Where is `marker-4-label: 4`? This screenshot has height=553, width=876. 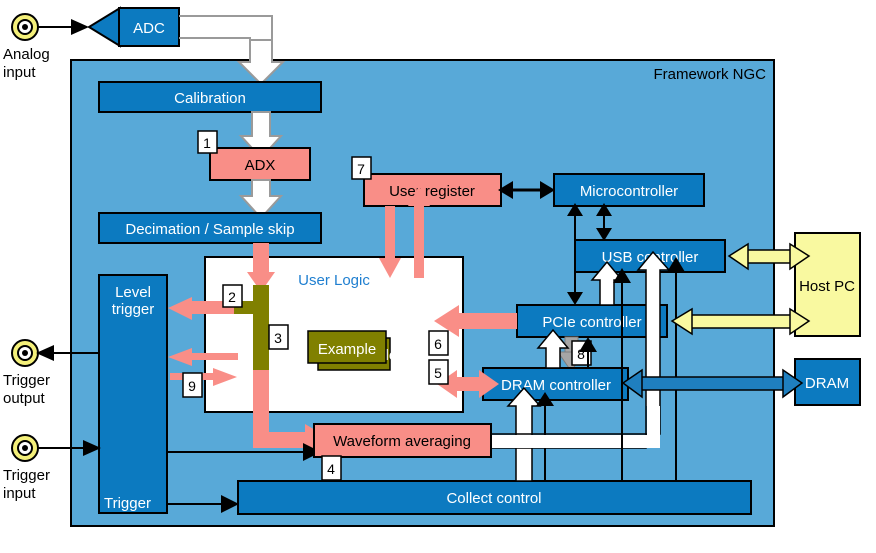 marker-4-label: 4 is located at coordinates (331, 469).